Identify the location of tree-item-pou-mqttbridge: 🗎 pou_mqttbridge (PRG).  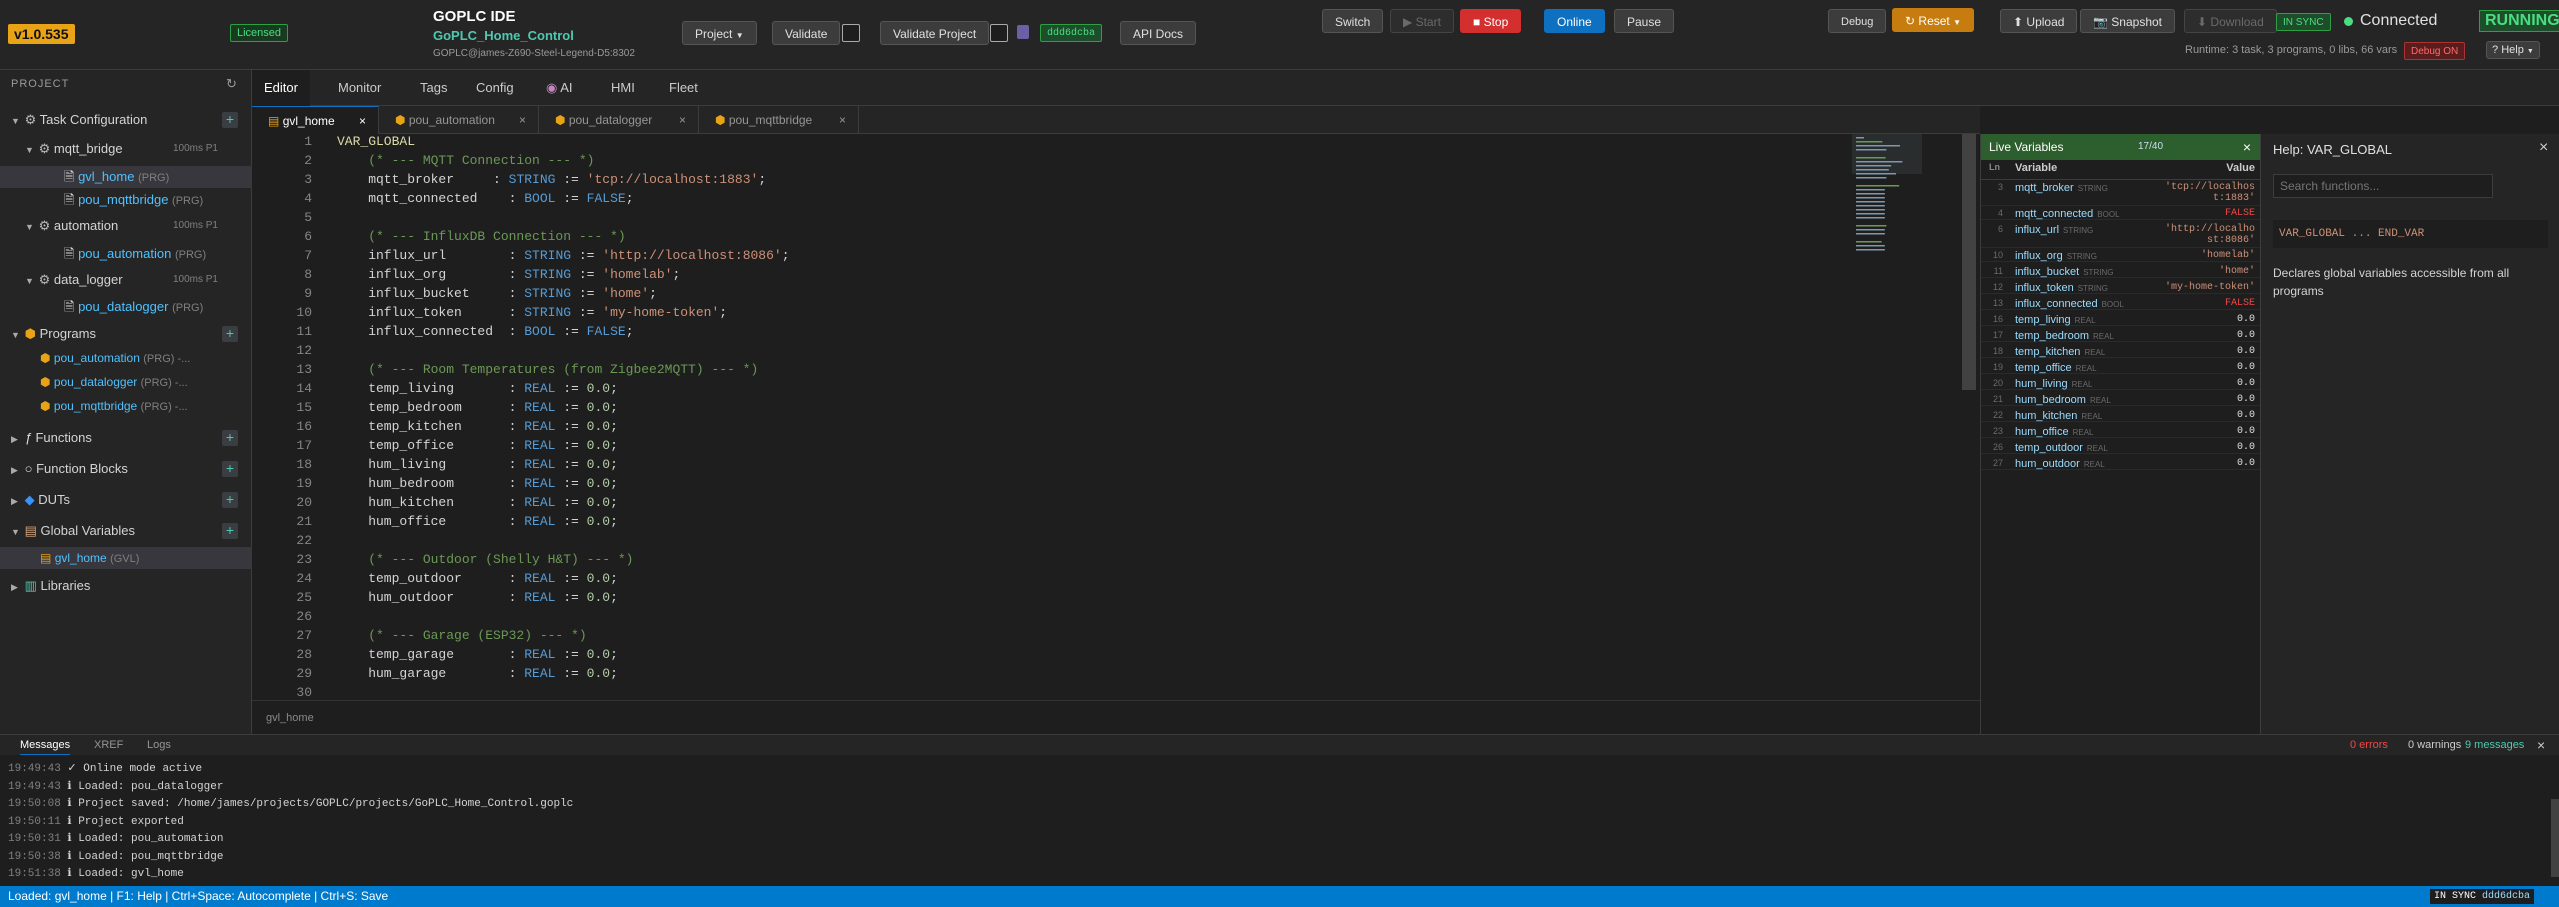
(126, 200).